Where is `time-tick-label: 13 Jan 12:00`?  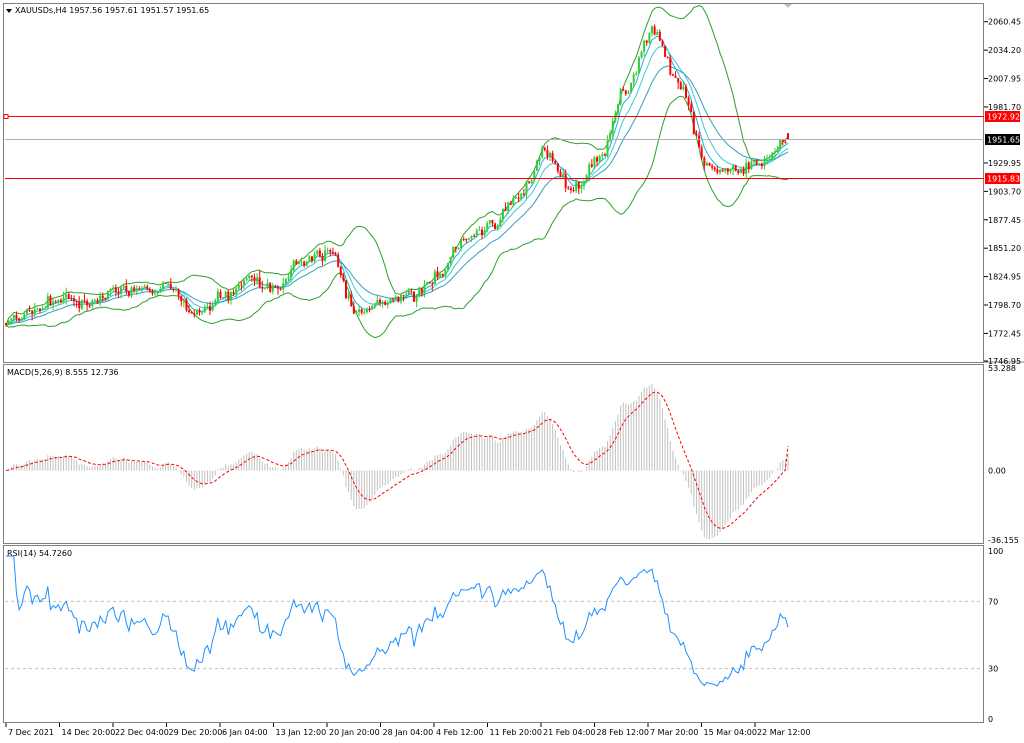
time-tick-label: 13 Jan 12:00 is located at coordinates (301, 732).